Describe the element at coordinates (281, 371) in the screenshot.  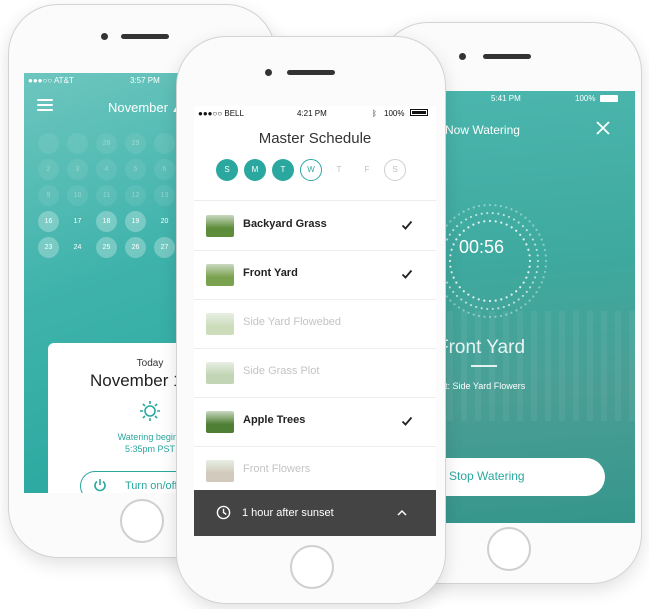
I see `zone-name: Side Grass Plot` at that location.